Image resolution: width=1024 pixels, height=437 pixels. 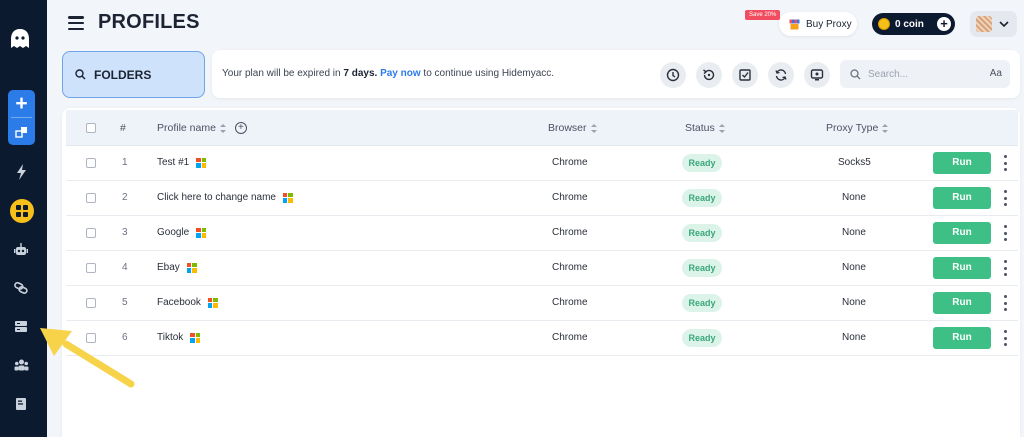 What do you see at coordinates (21, 132) in the screenshot?
I see `boxes-icon` at bounding box center [21, 132].